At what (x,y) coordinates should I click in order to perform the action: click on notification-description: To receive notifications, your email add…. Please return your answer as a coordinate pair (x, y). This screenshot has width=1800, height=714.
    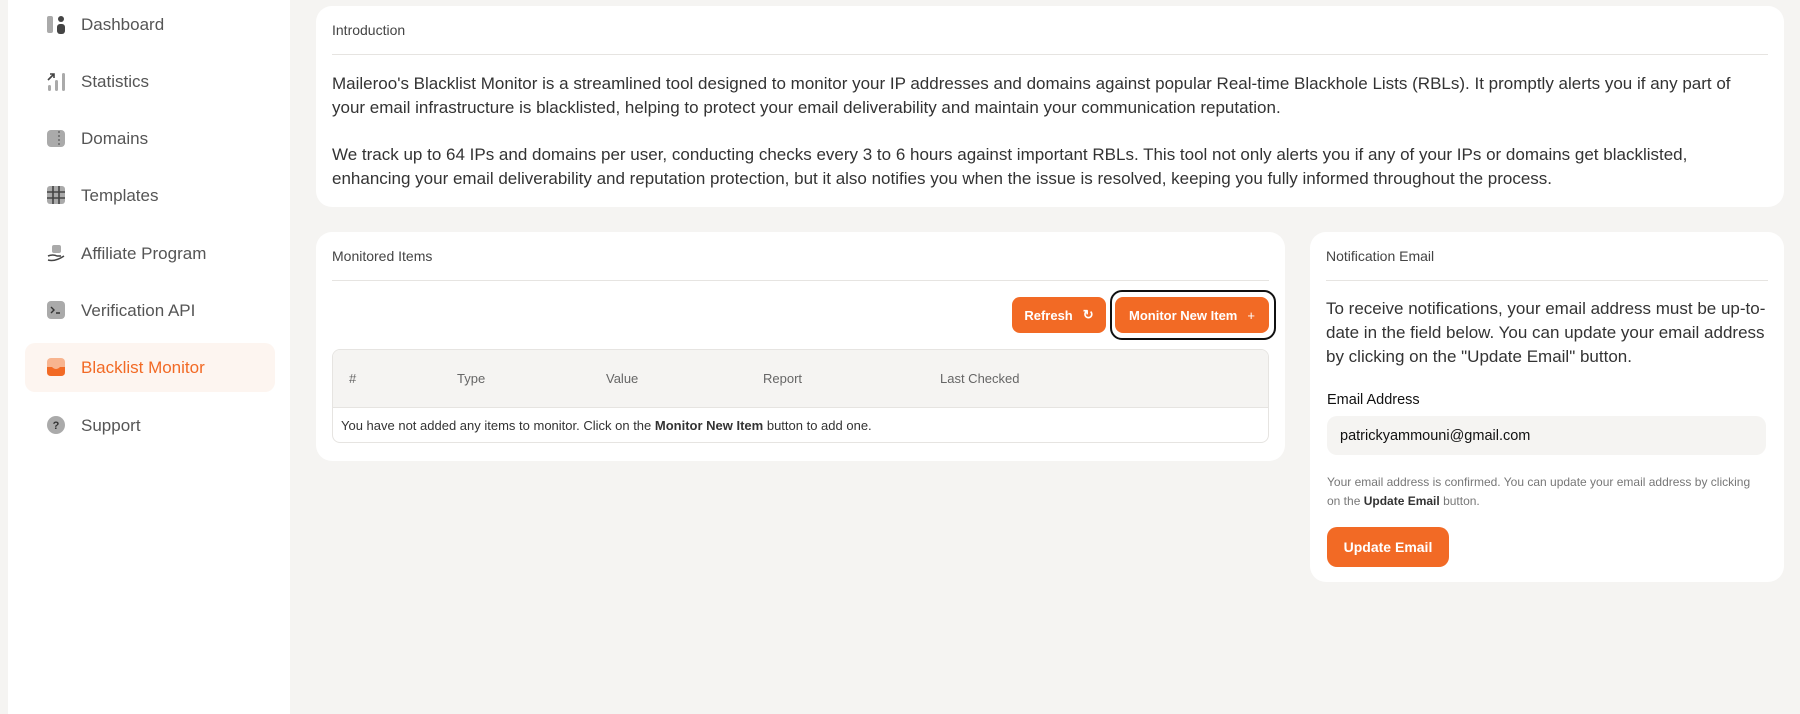
    Looking at the image, I should click on (1546, 332).